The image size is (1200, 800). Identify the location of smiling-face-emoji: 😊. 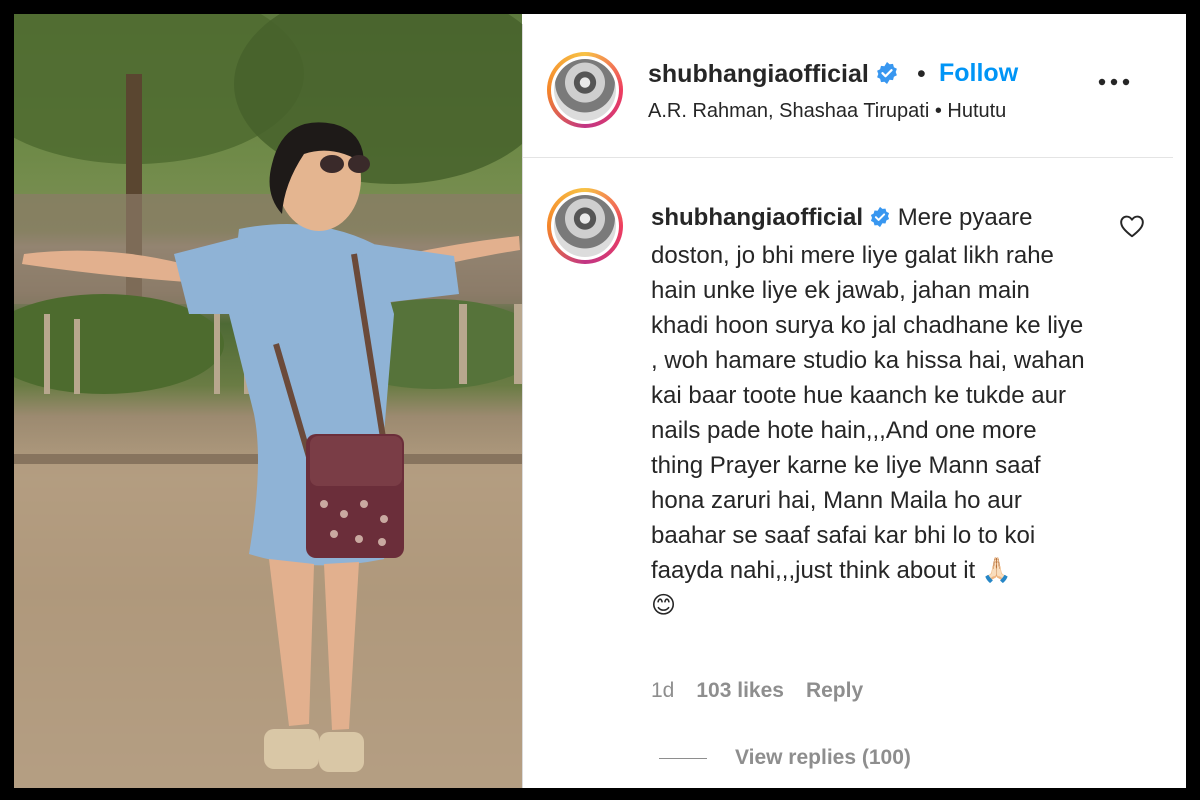
(664, 605).